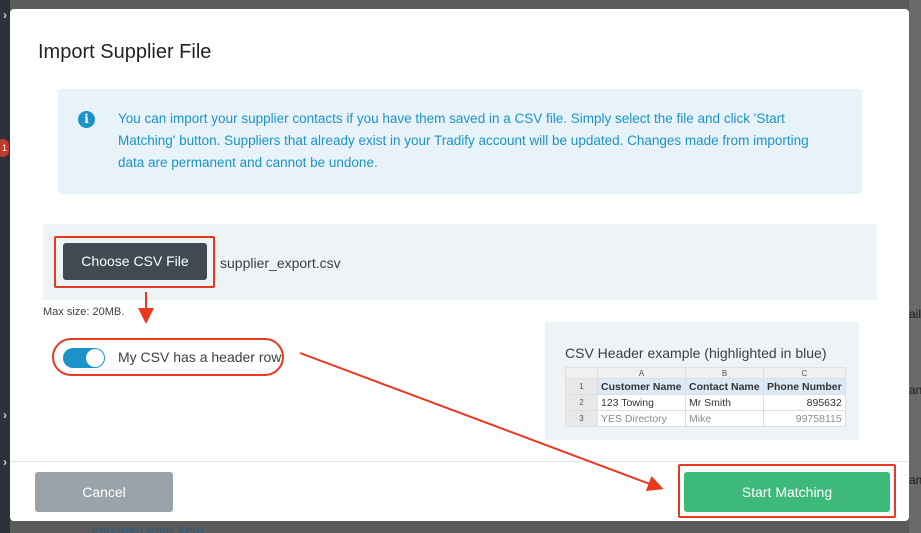 The width and height of the screenshot is (921, 533). Describe the element at coordinates (460, 262) in the screenshot. I see `file-select-panel: Choose CSV File supplier_export.csv` at that location.